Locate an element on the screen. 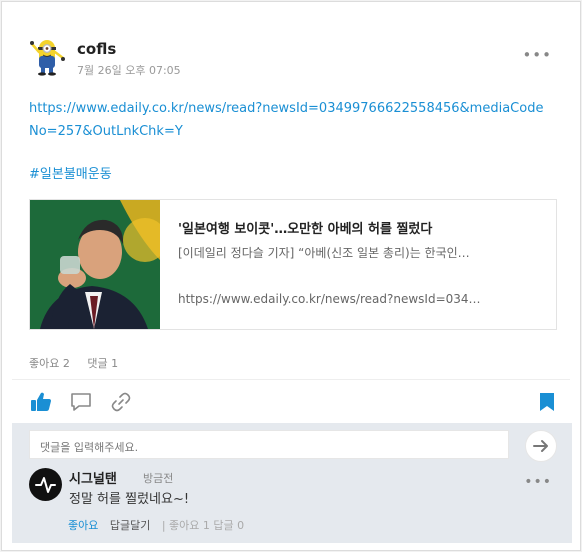 The height and width of the screenshot is (552, 582). comment-input: 댓글을 입력해주세요. is located at coordinates (269, 444).